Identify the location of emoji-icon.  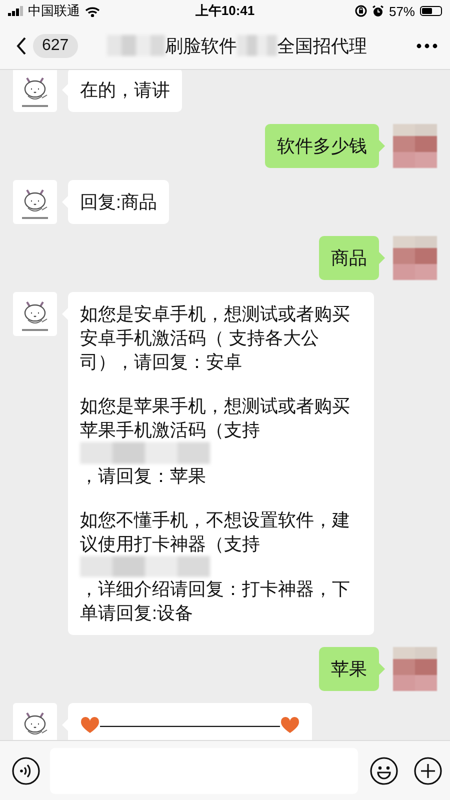
(384, 770).